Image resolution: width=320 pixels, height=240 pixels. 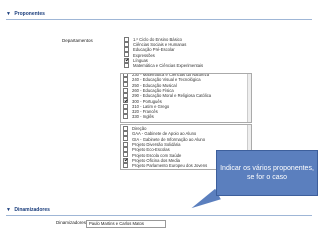 I want to click on checkbox-option: Projeto Oficina dos Media, so click(x=151, y=160).